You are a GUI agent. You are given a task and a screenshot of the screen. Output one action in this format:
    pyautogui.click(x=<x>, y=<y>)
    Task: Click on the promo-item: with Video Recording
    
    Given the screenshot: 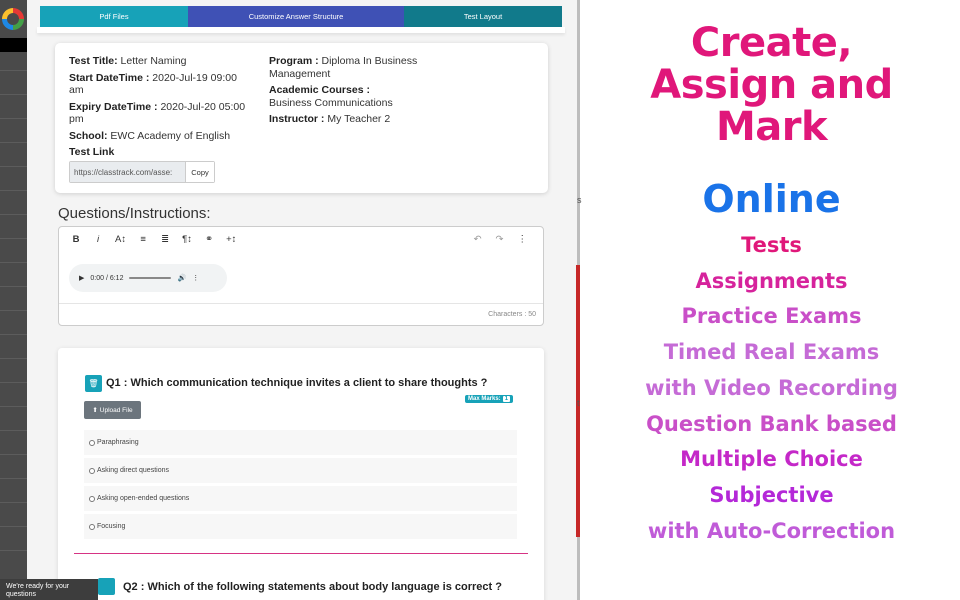 What is the action you would take?
    pyautogui.click(x=771, y=387)
    